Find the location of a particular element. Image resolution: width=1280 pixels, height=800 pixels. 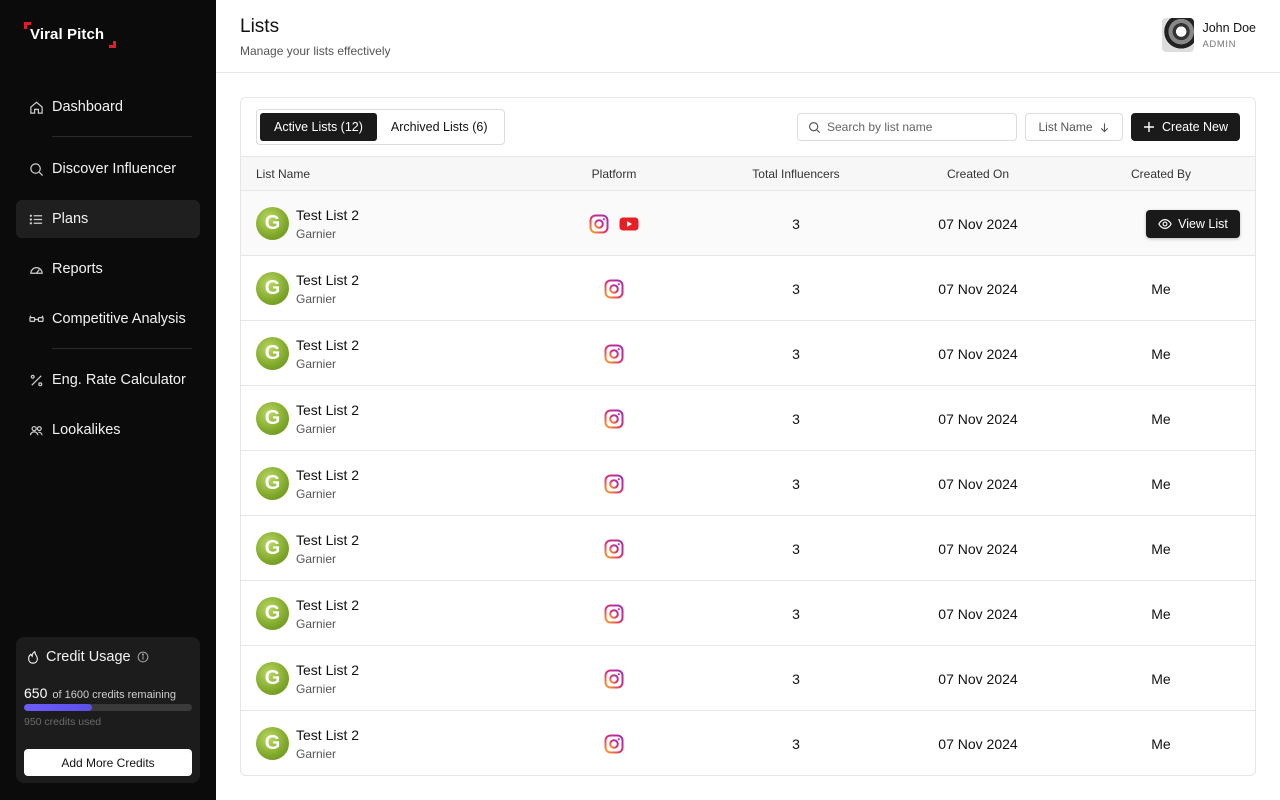

view-list-label: View List is located at coordinates (1203, 224).